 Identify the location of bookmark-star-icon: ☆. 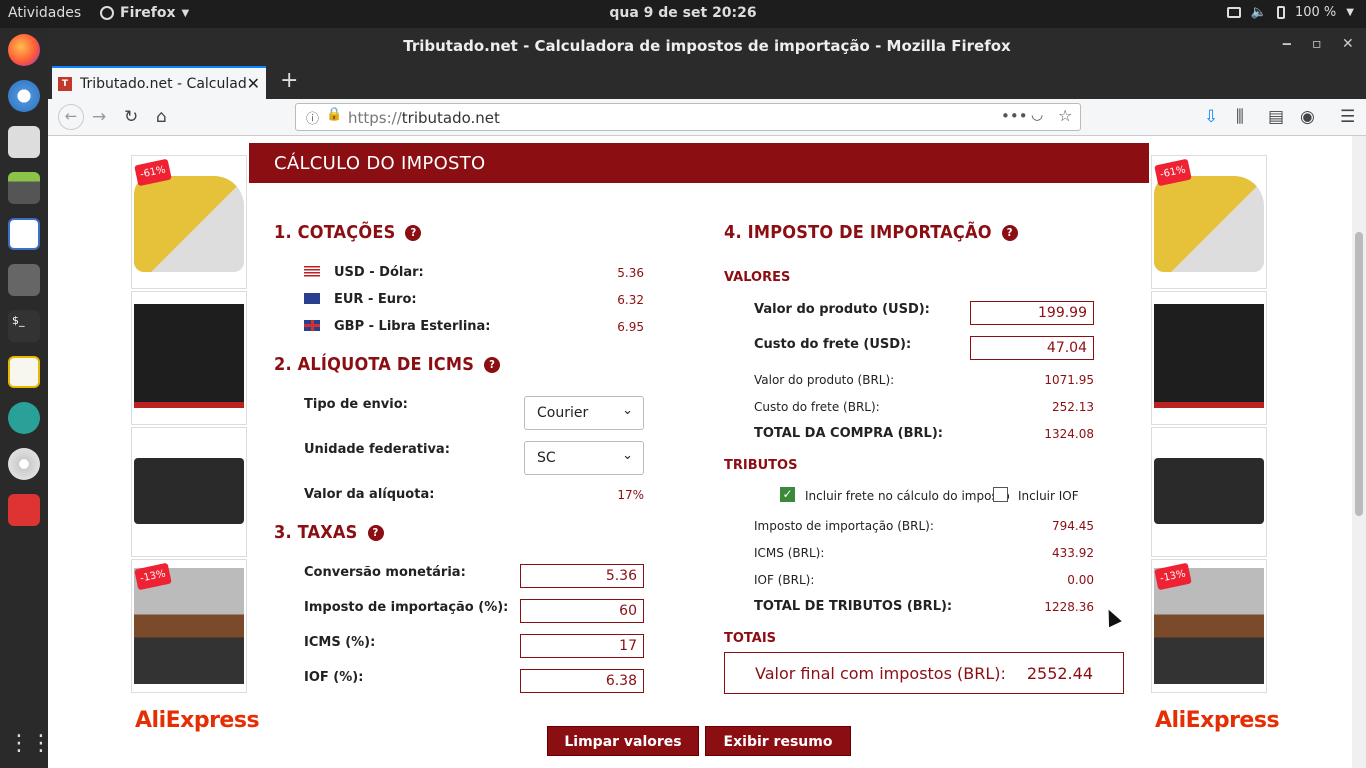
(1065, 115).